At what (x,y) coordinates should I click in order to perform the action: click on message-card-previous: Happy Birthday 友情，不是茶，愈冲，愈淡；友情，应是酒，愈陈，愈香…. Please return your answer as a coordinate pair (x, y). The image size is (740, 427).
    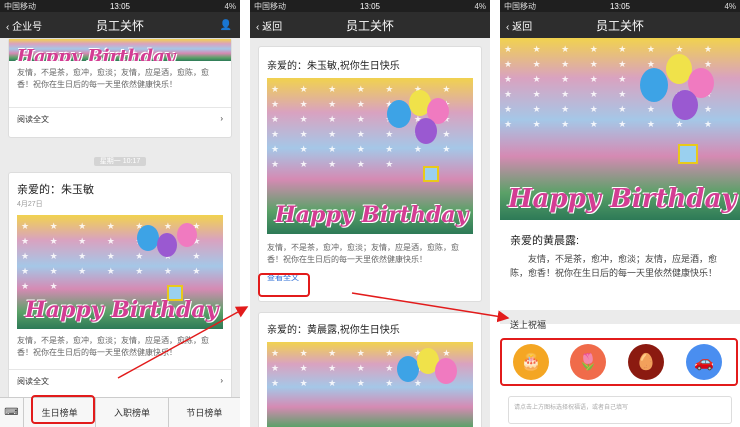
    Looking at the image, I should click on (120, 88).